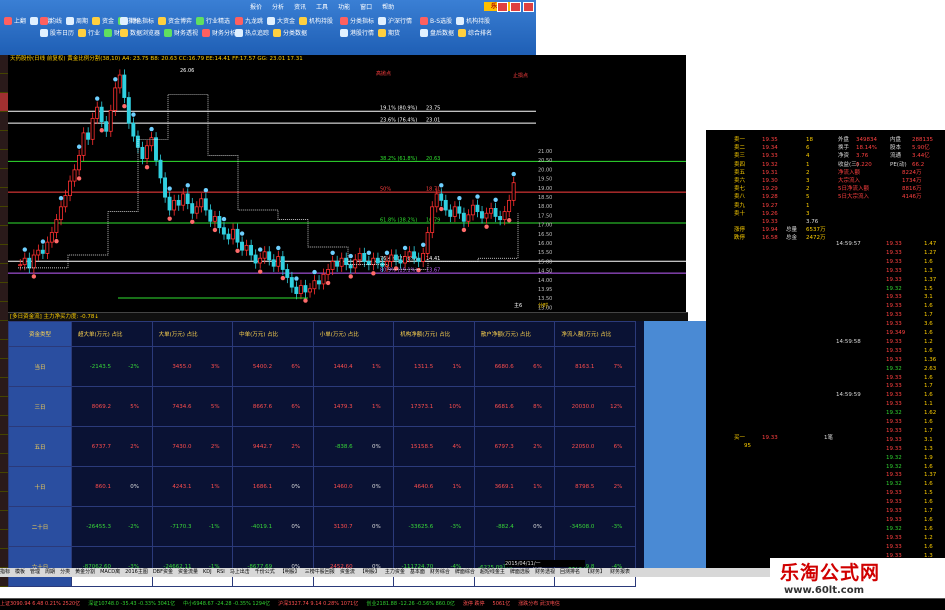  Describe the element at coordinates (316, 20) in the screenshot. I see `dt-button-2: 机构持股` at that location.